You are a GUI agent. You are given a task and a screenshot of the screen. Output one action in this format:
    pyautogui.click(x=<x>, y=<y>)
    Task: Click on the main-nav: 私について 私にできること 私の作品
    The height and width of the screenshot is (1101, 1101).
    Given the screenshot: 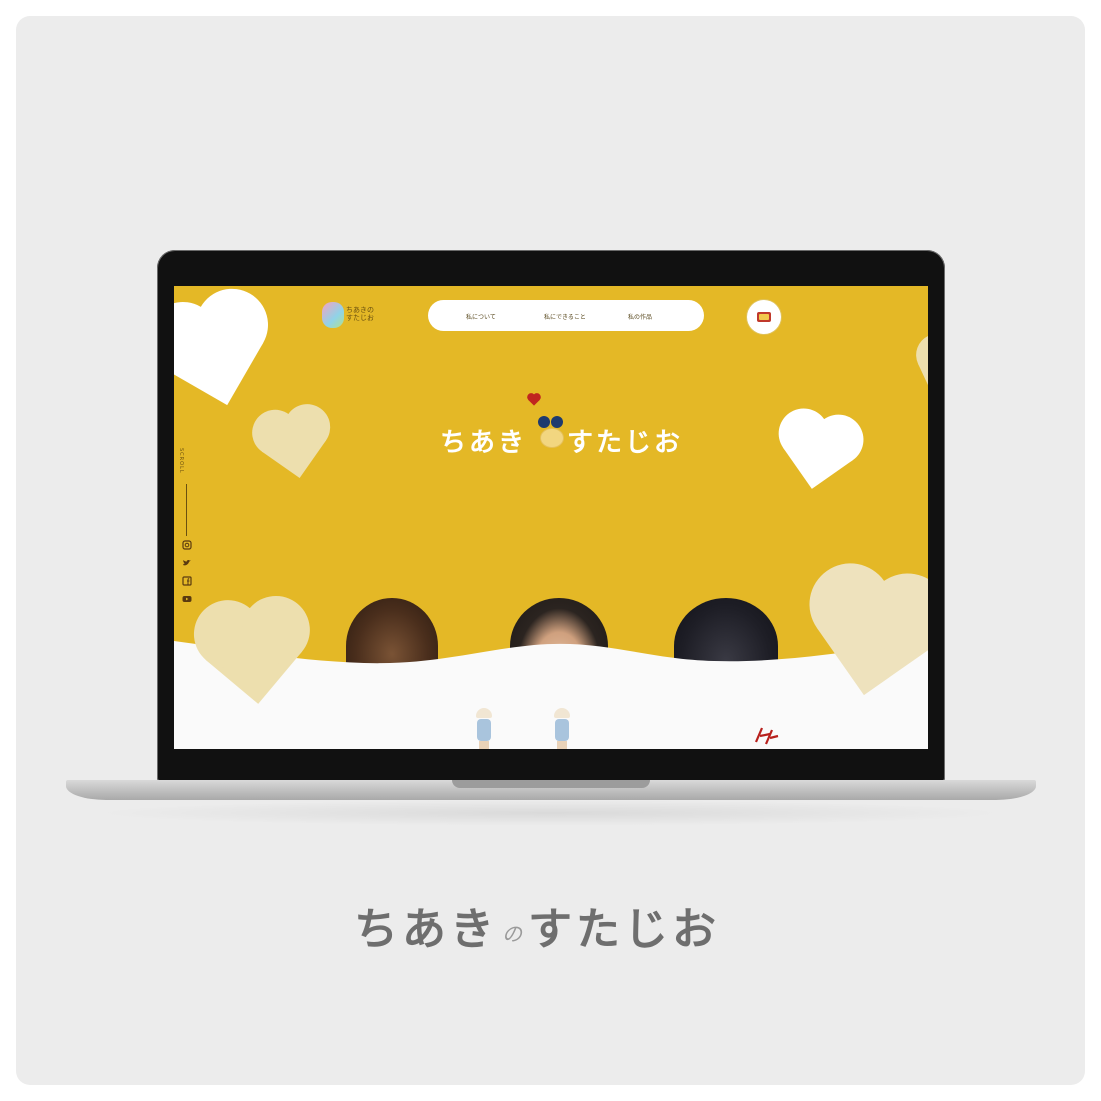 What is the action you would take?
    pyautogui.click(x=566, y=315)
    